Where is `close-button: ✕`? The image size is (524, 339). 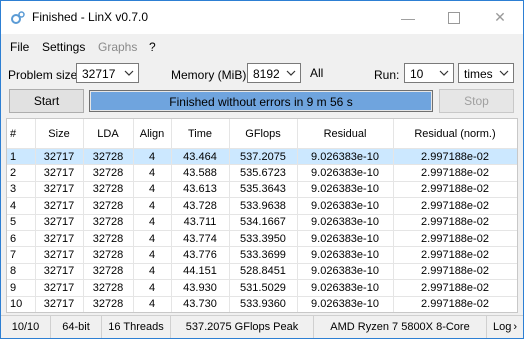
close-button: ✕ is located at coordinates (500, 17).